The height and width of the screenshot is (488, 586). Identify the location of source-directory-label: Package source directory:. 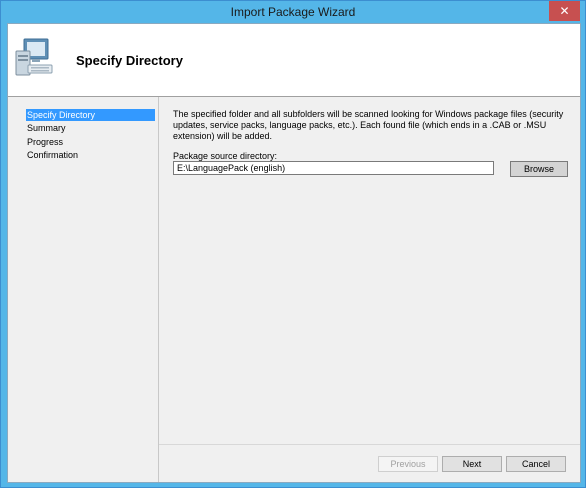
(225, 156).